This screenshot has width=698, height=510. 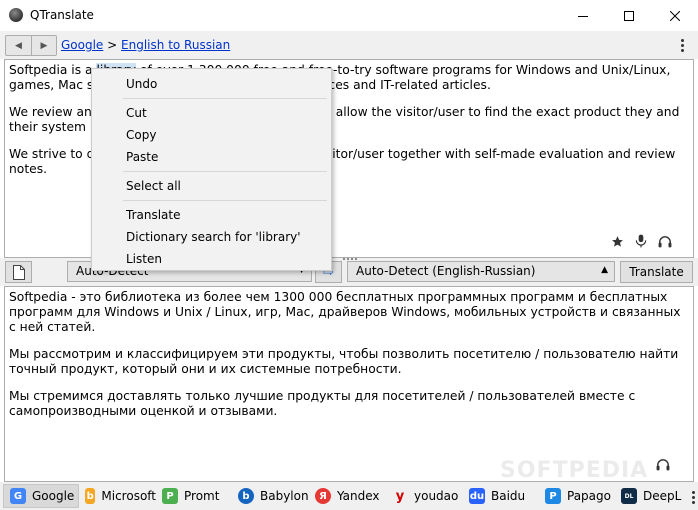 I want to click on maximize-button, so click(x=629, y=15).